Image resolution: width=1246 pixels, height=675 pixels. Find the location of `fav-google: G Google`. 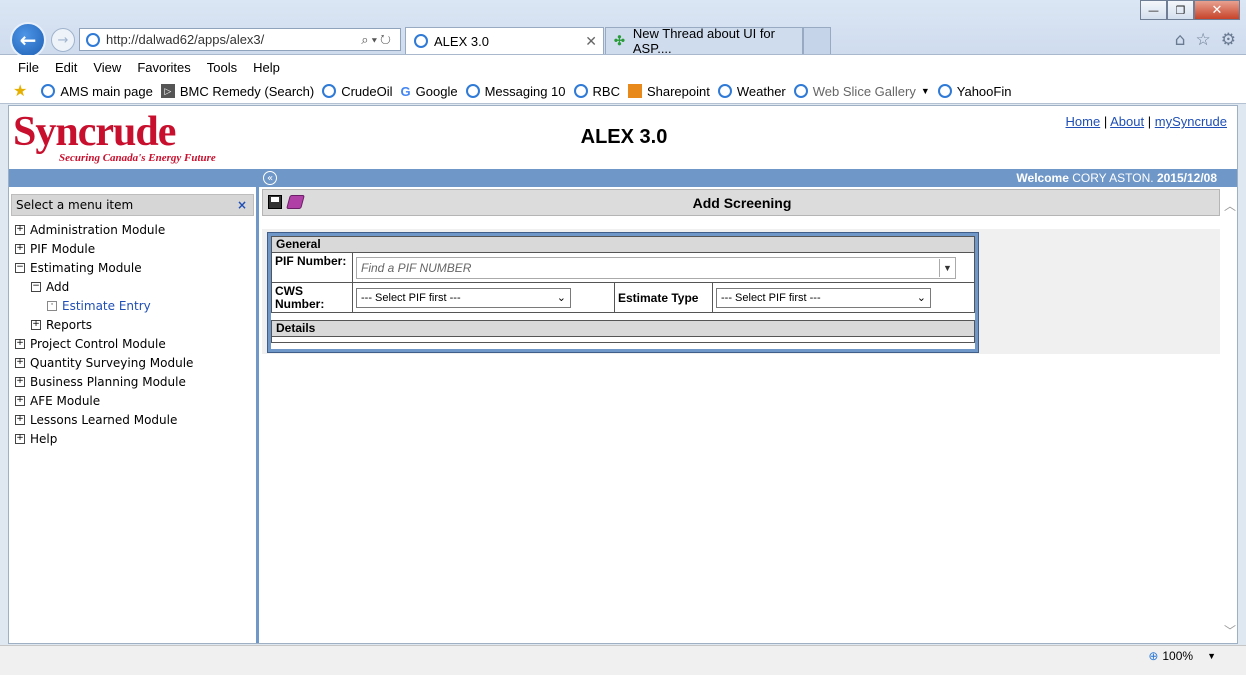

fav-google: G Google is located at coordinates (429, 91).